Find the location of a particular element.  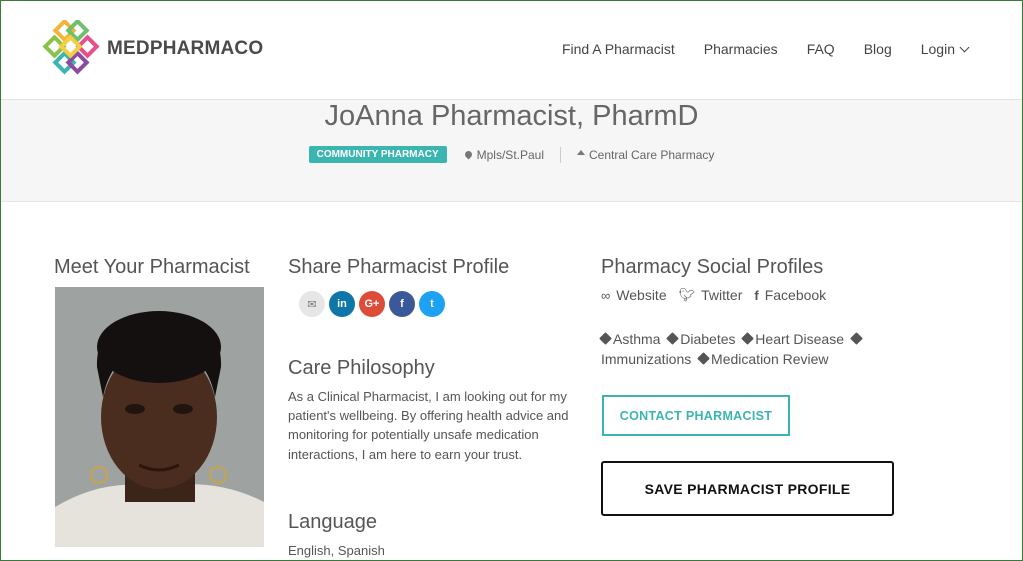

facebook-link: f Facebook is located at coordinates (790, 295).